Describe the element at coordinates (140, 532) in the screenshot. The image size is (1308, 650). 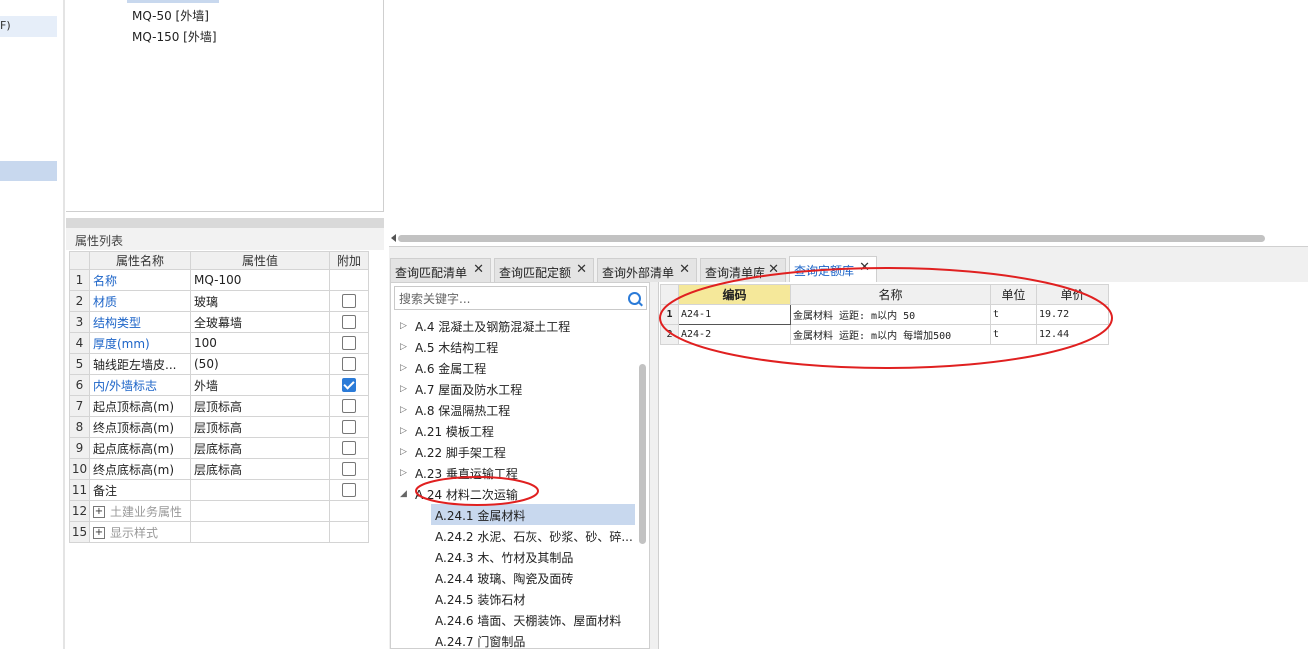
I see `property-name: + 显示样式` at that location.